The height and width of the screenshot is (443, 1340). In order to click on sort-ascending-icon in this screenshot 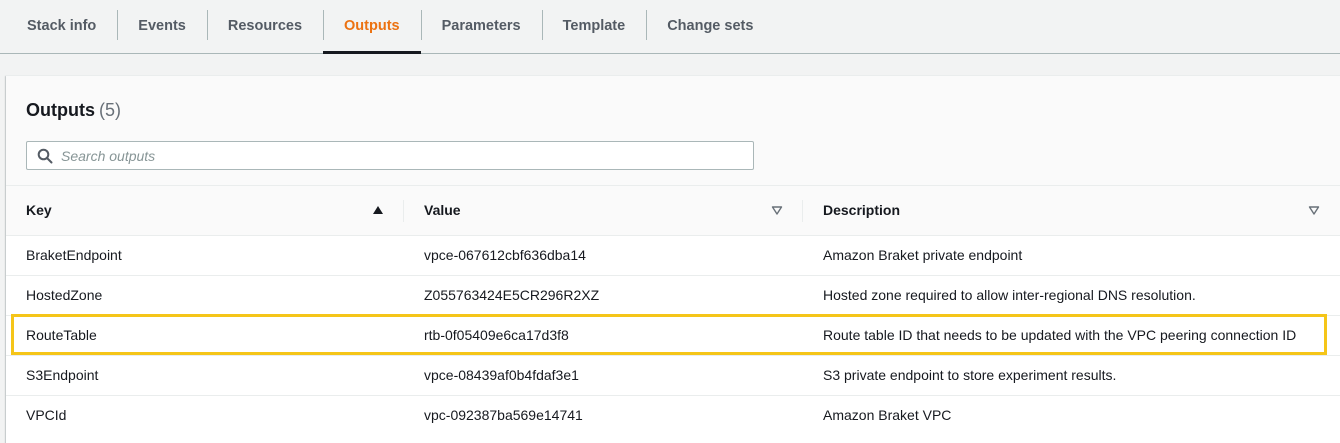, I will do `click(378, 210)`.